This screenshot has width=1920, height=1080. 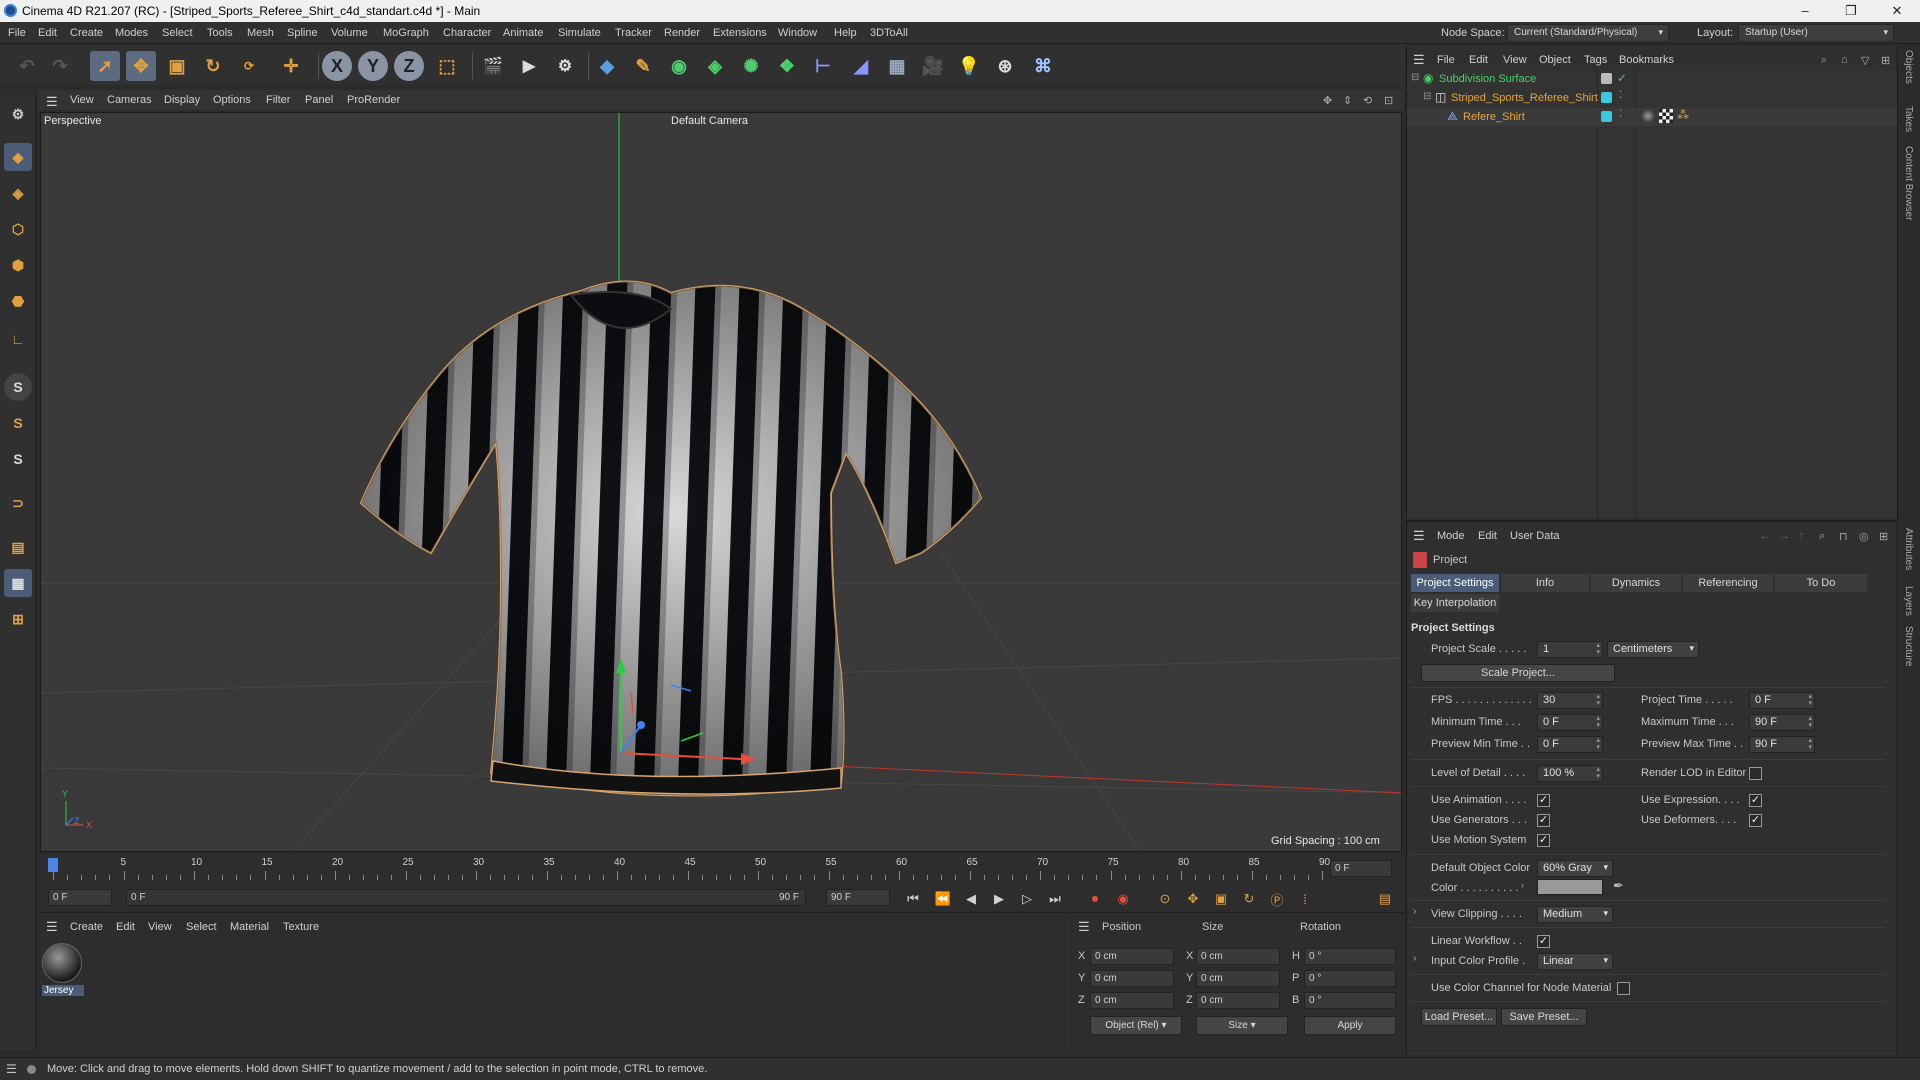 What do you see at coordinates (1123, 899) in the screenshot?
I see `autokey-icon: ◉` at bounding box center [1123, 899].